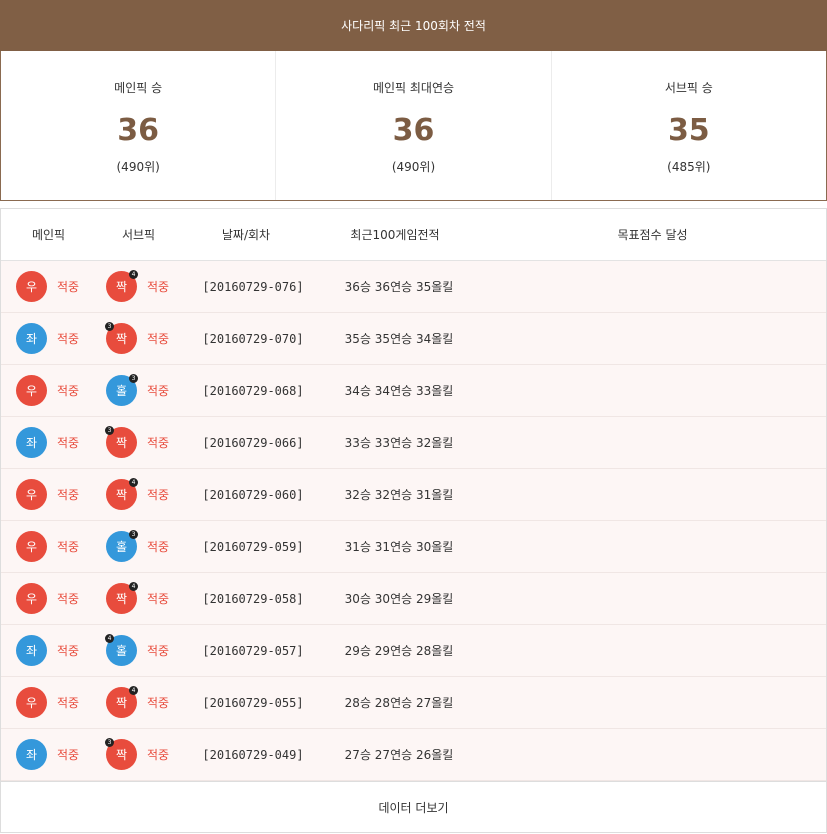 This screenshot has height=834, width=827. What do you see at coordinates (399, 599) in the screenshot?
I see `recent-record: 30승 30연승 29올킬` at bounding box center [399, 599].